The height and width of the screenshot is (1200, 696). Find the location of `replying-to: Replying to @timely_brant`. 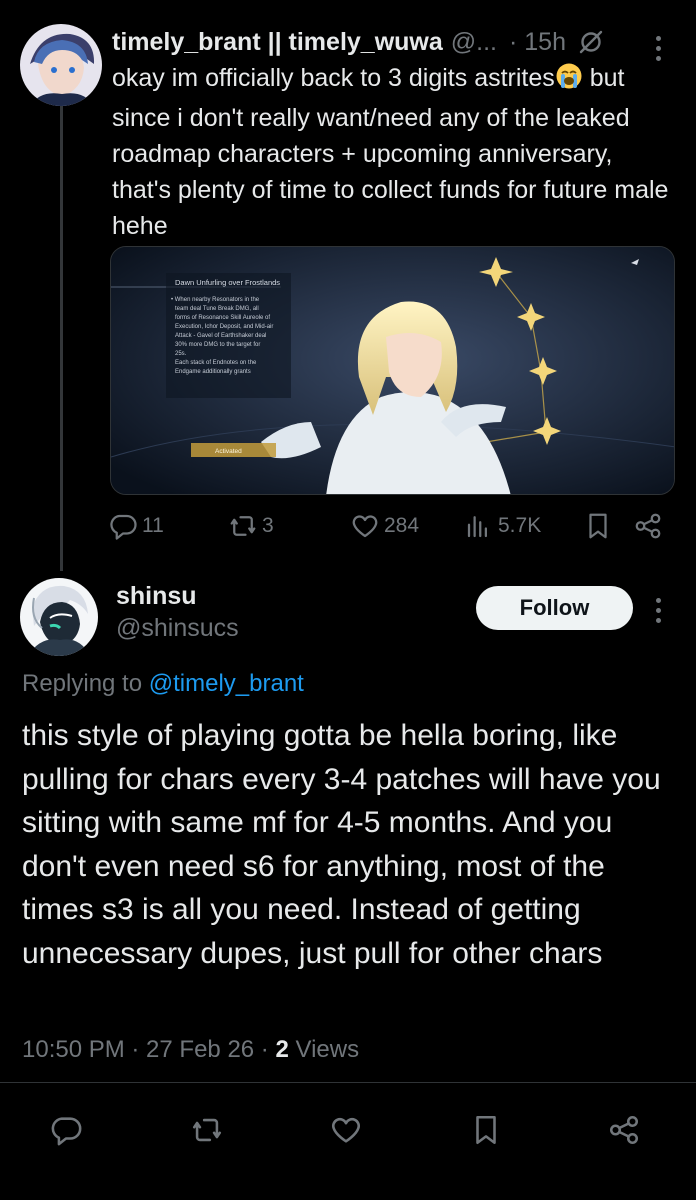

replying-to: Replying to @timely_brant is located at coordinates (163, 684).